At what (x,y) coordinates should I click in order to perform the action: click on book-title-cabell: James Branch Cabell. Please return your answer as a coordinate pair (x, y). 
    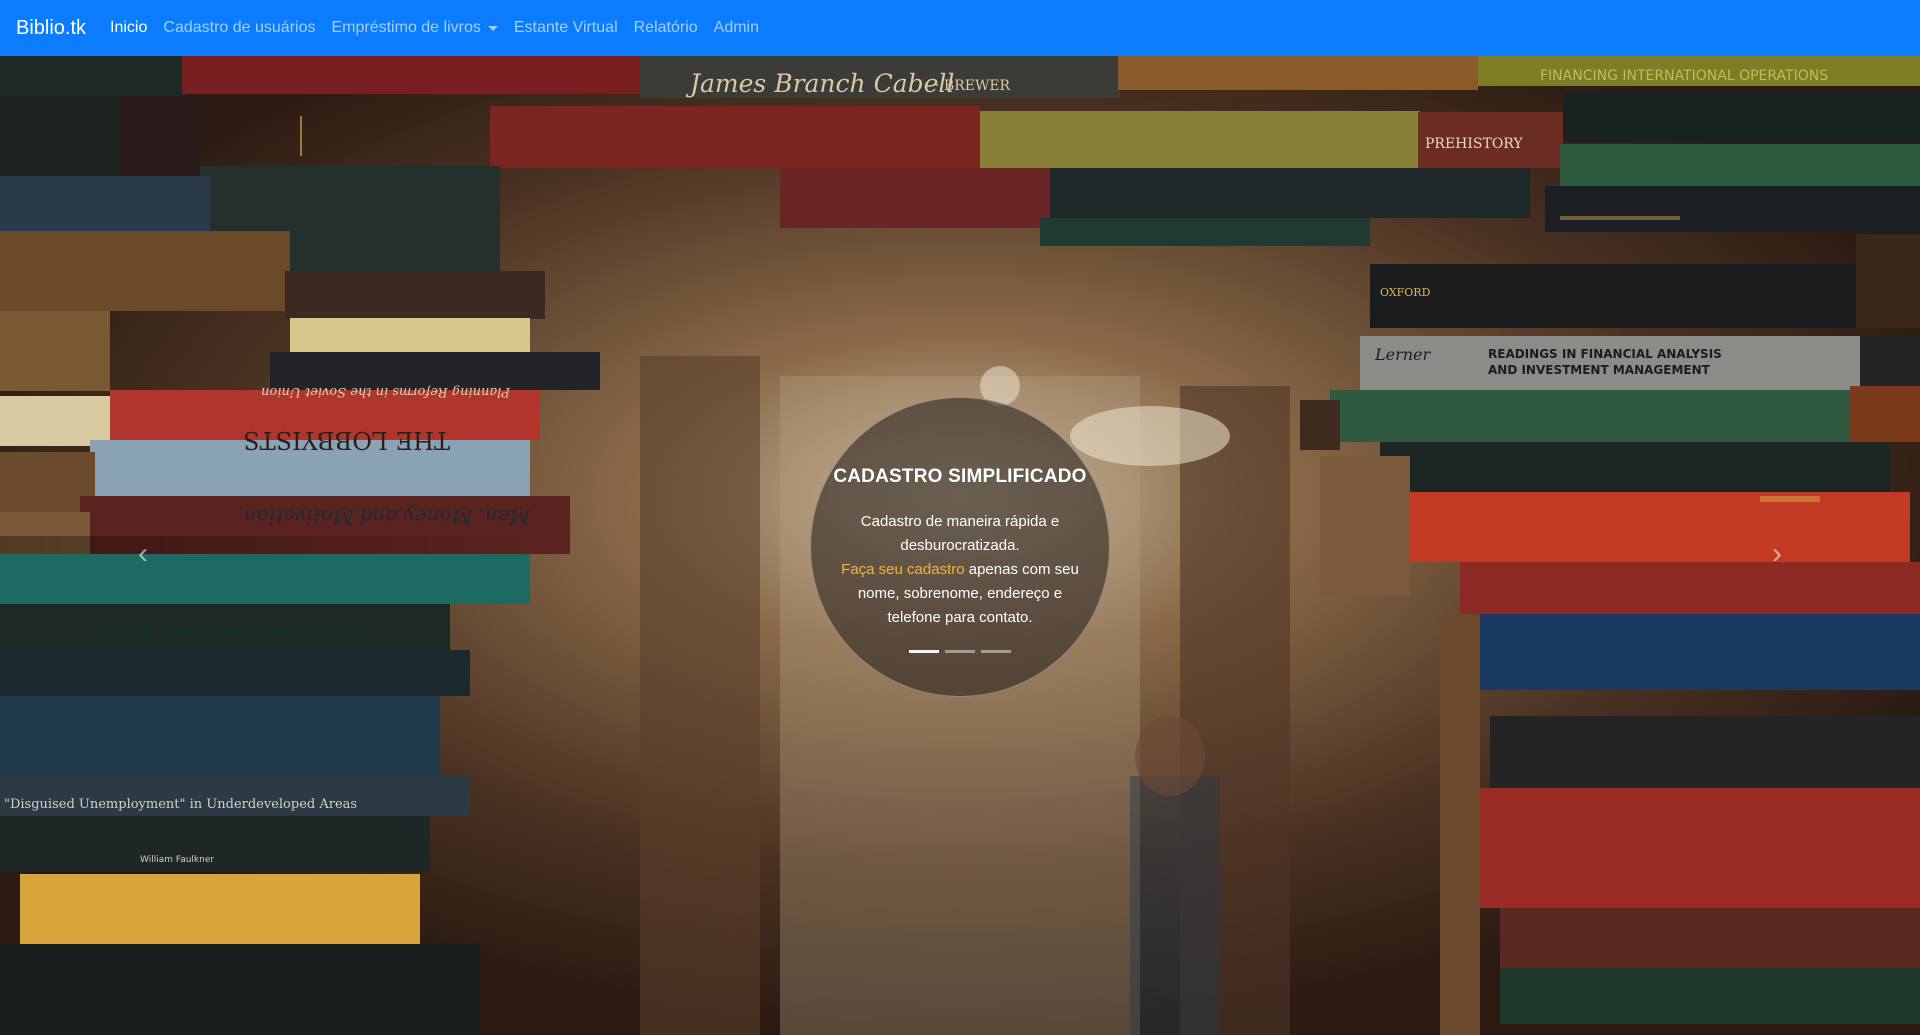
    Looking at the image, I should click on (819, 83).